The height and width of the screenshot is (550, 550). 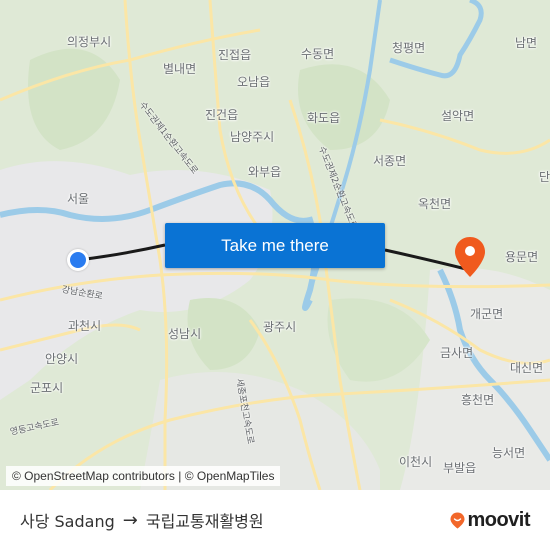 What do you see at coordinates (470, 257) in the screenshot?
I see `destination-pin-icon` at bounding box center [470, 257].